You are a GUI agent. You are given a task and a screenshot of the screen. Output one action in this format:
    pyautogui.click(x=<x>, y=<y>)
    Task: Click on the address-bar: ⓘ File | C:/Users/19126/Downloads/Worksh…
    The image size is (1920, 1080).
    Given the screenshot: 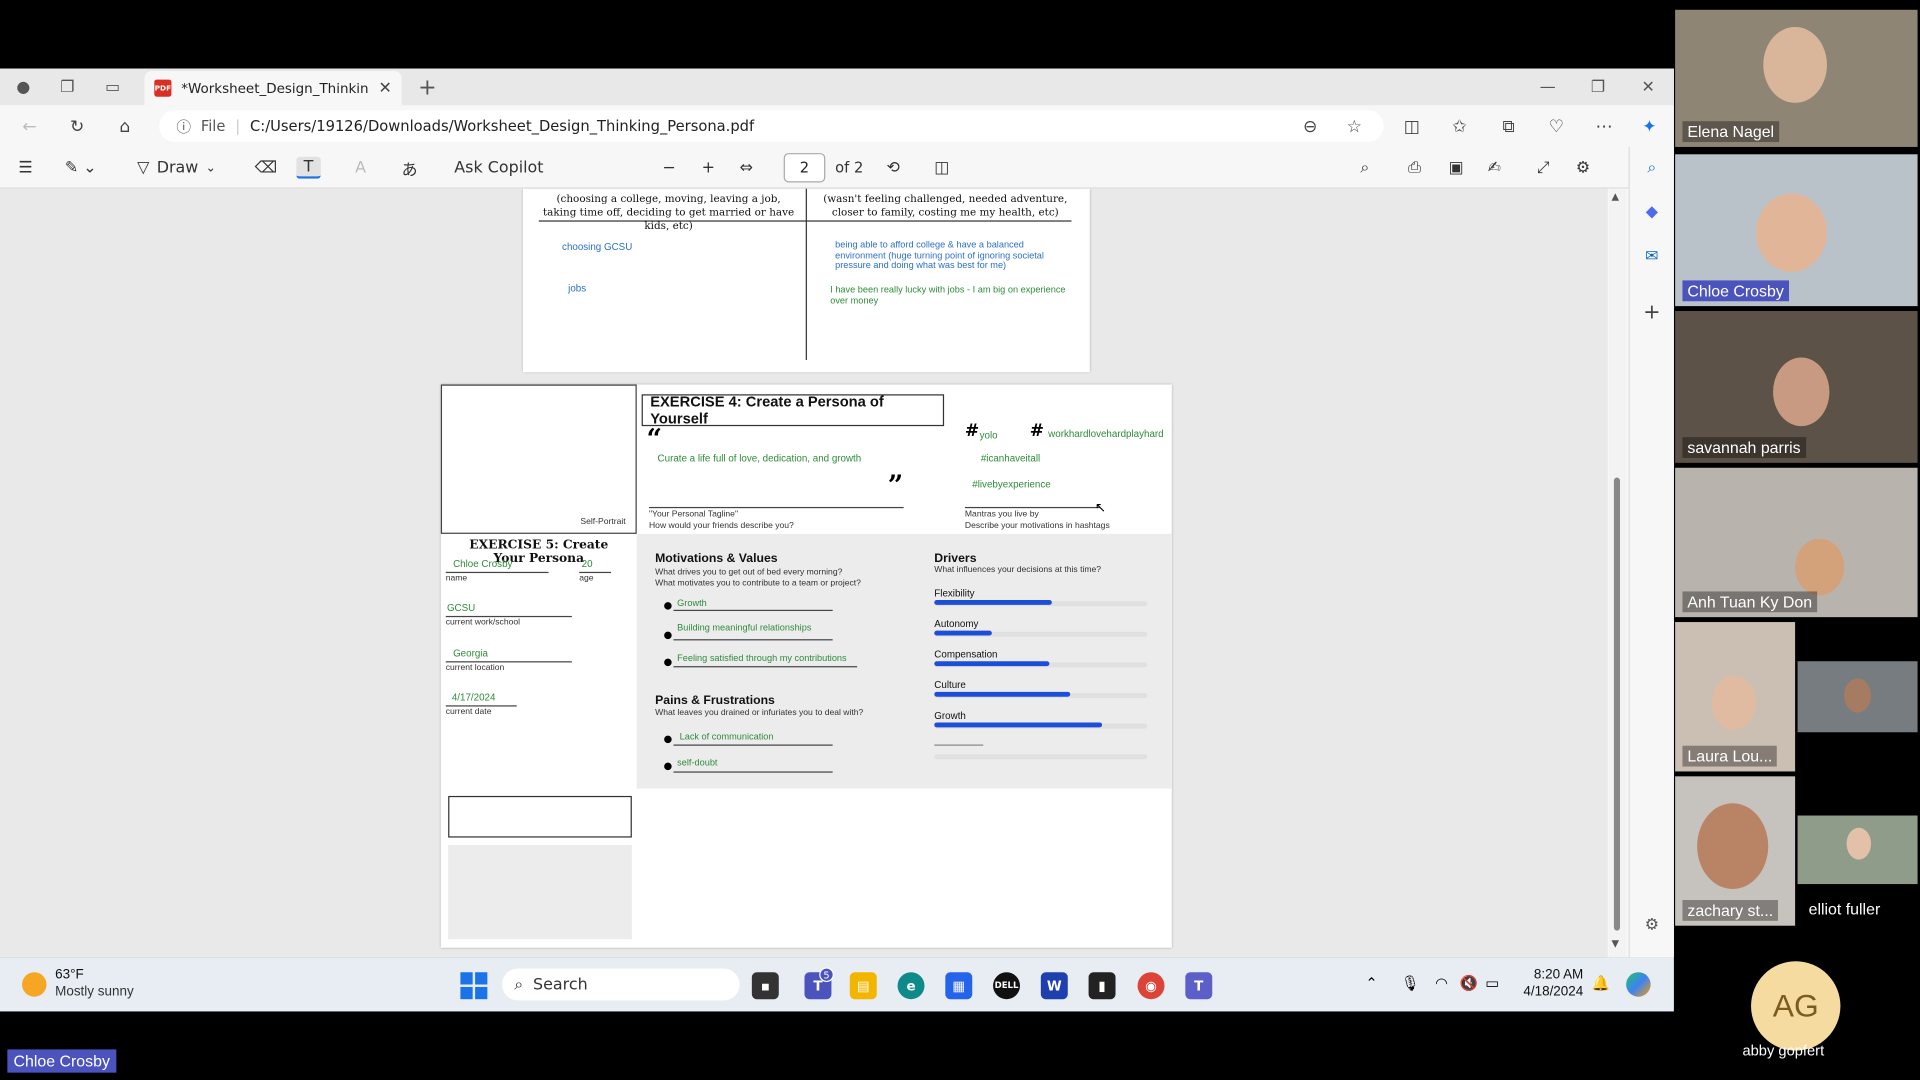 What is the action you would take?
    pyautogui.click(x=771, y=126)
    